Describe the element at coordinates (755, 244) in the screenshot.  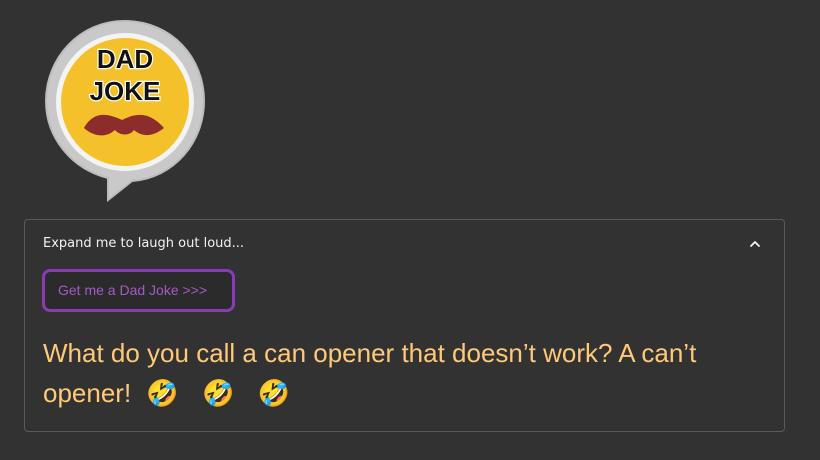
I see `chevron-up-icon` at that location.